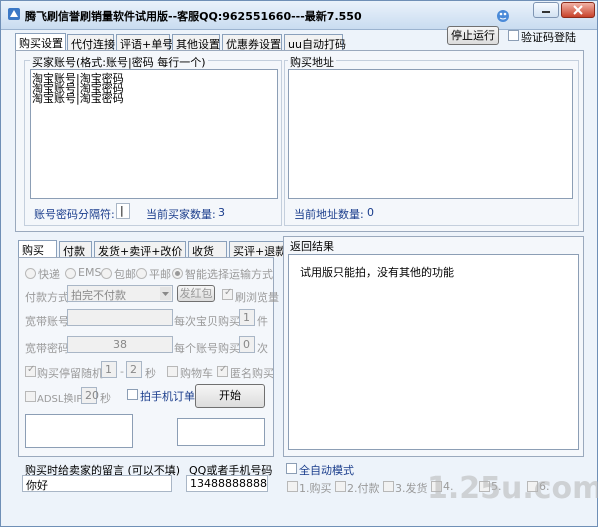  I want to click on broadband-account-input, so click(120, 317).